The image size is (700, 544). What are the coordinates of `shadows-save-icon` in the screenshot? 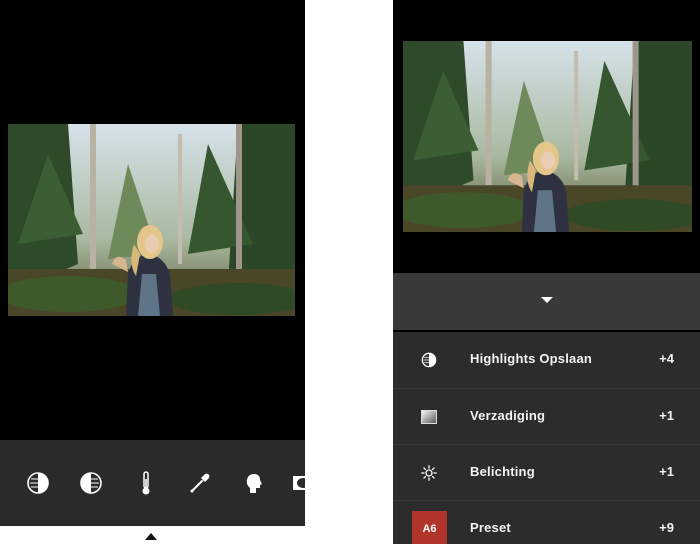 It's located at (91, 483).